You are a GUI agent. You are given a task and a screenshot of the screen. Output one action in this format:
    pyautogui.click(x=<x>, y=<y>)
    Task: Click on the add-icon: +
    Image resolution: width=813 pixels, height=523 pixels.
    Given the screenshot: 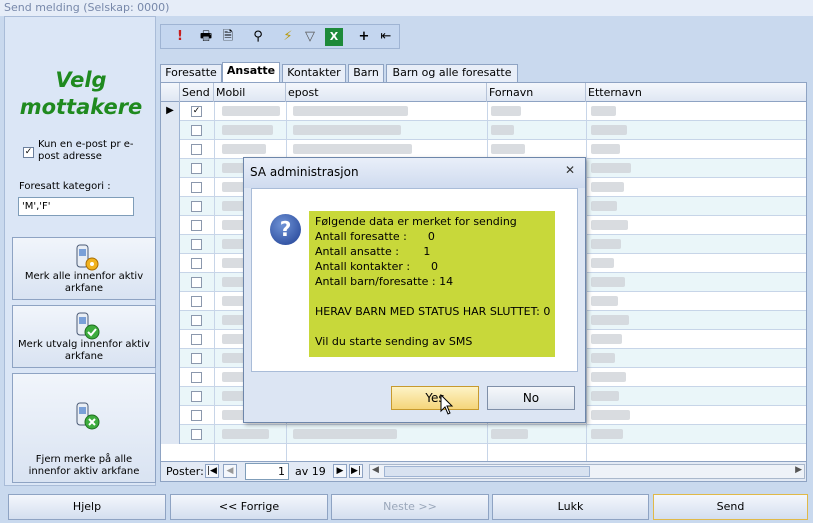 What is the action you would take?
    pyautogui.click(x=364, y=37)
    